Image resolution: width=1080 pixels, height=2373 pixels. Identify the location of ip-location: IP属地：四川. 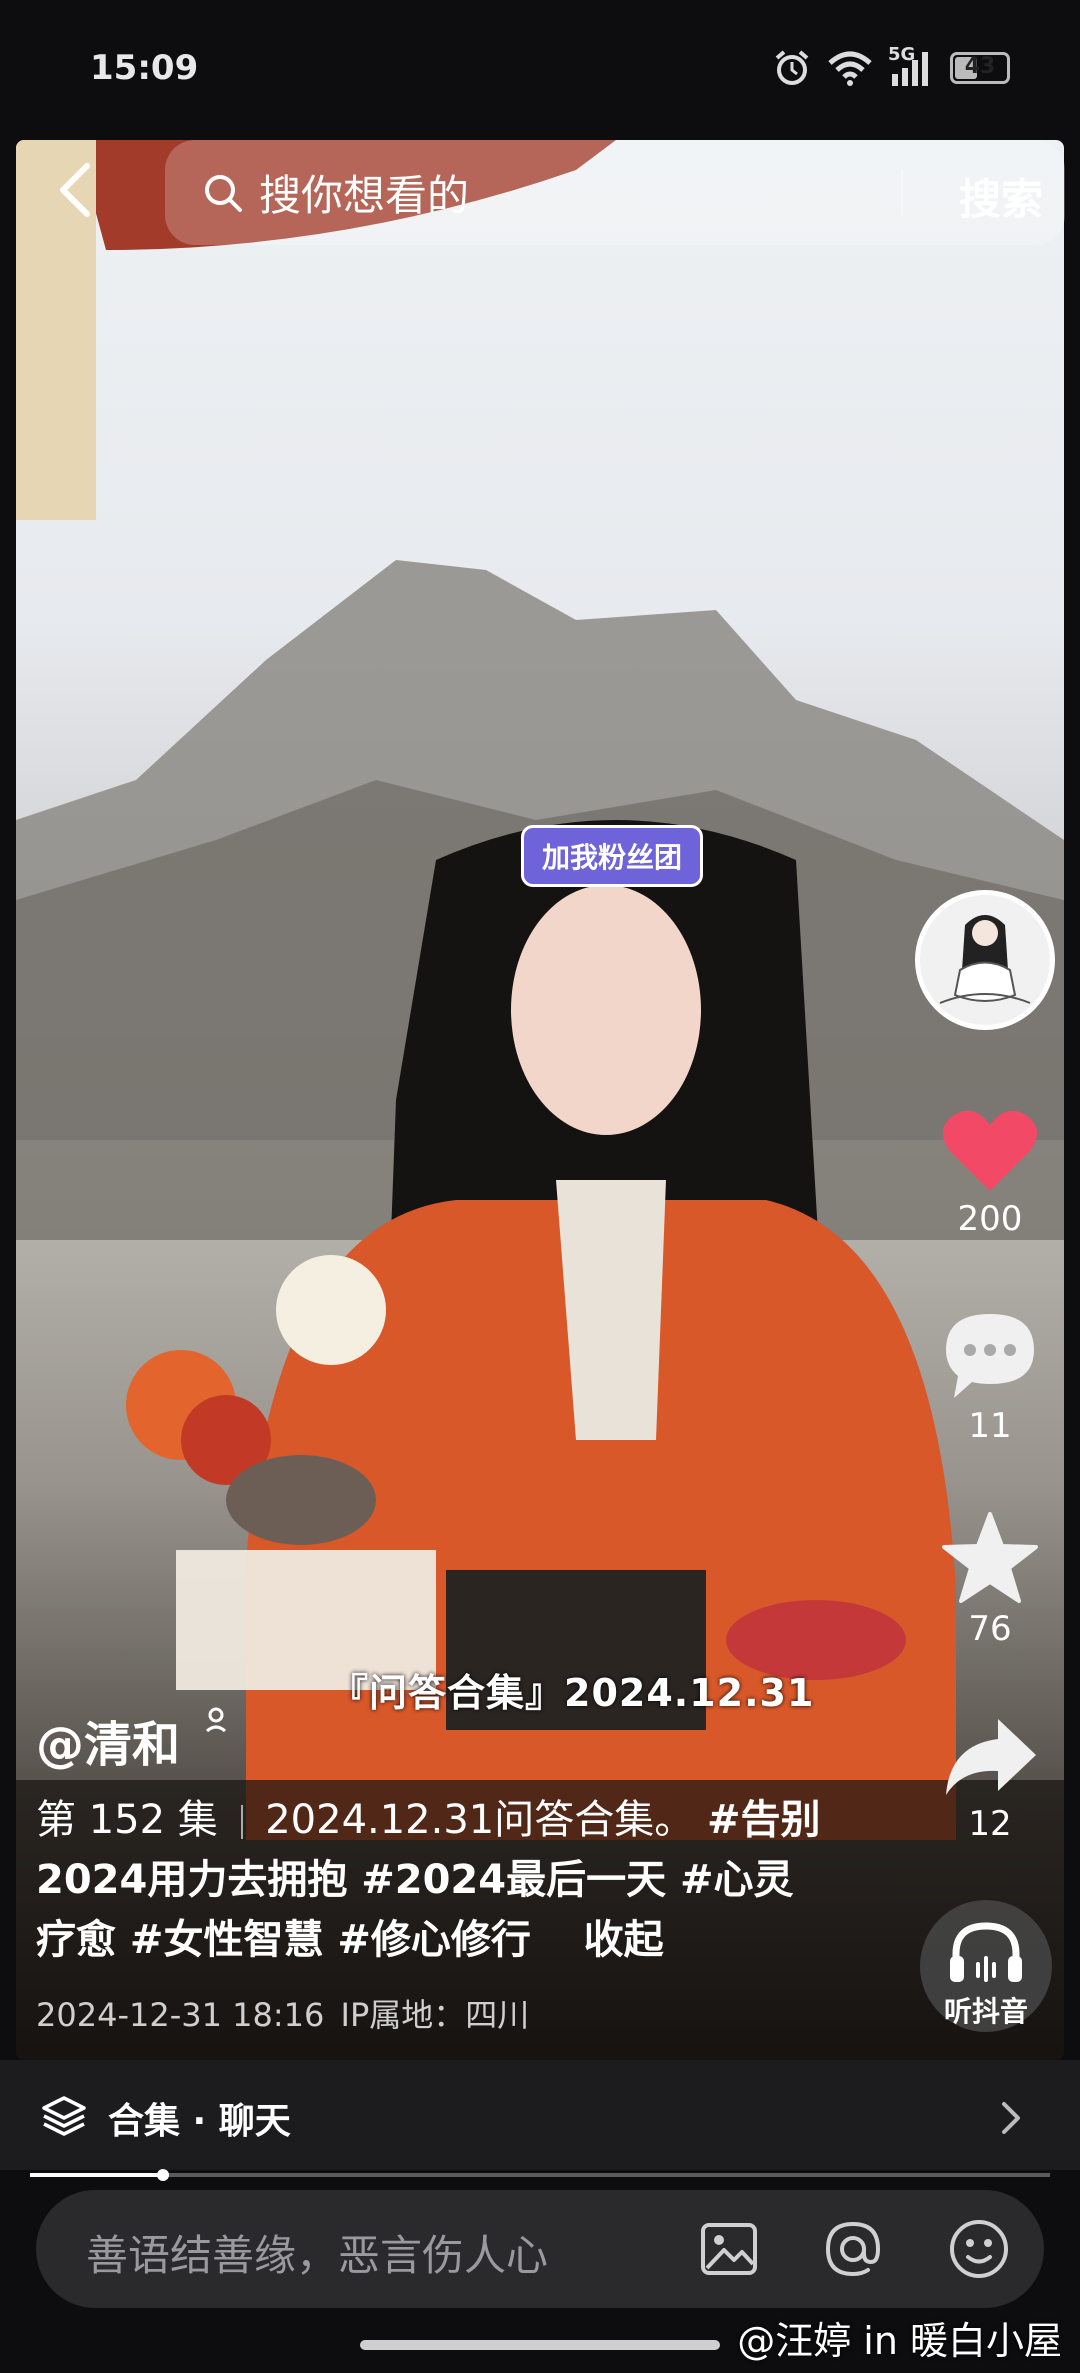
(435, 2015).